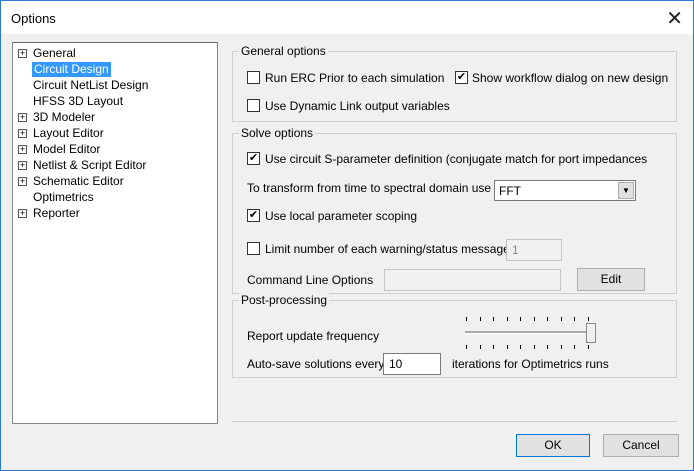 Image resolution: width=694 pixels, height=471 pixels. I want to click on report-frequency-label: Report update frequency, so click(313, 336).